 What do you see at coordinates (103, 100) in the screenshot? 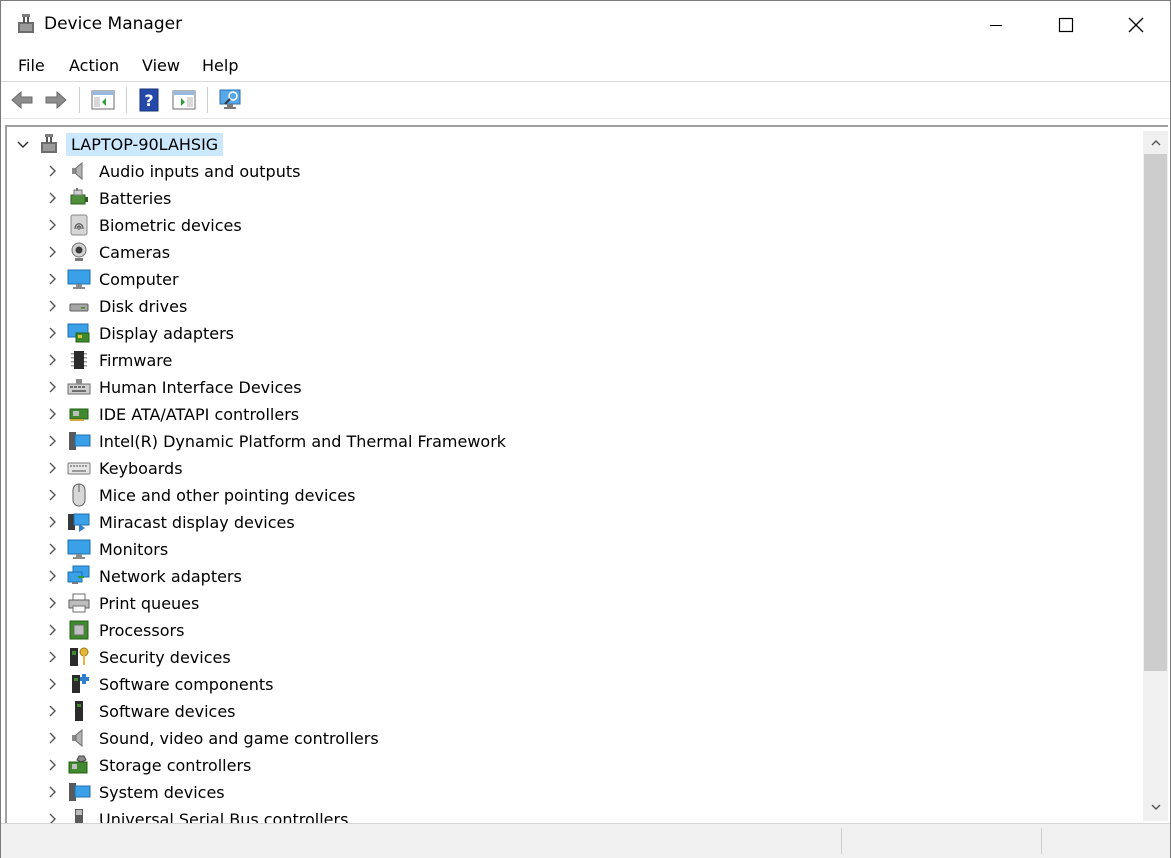
I see `show-hide-console-tree-button` at bounding box center [103, 100].